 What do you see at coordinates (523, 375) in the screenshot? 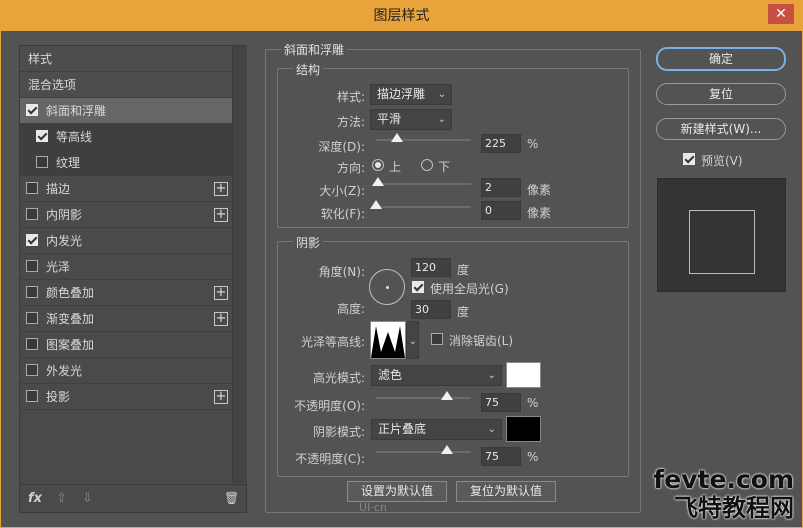
I see `highlight-color-swatch` at bounding box center [523, 375].